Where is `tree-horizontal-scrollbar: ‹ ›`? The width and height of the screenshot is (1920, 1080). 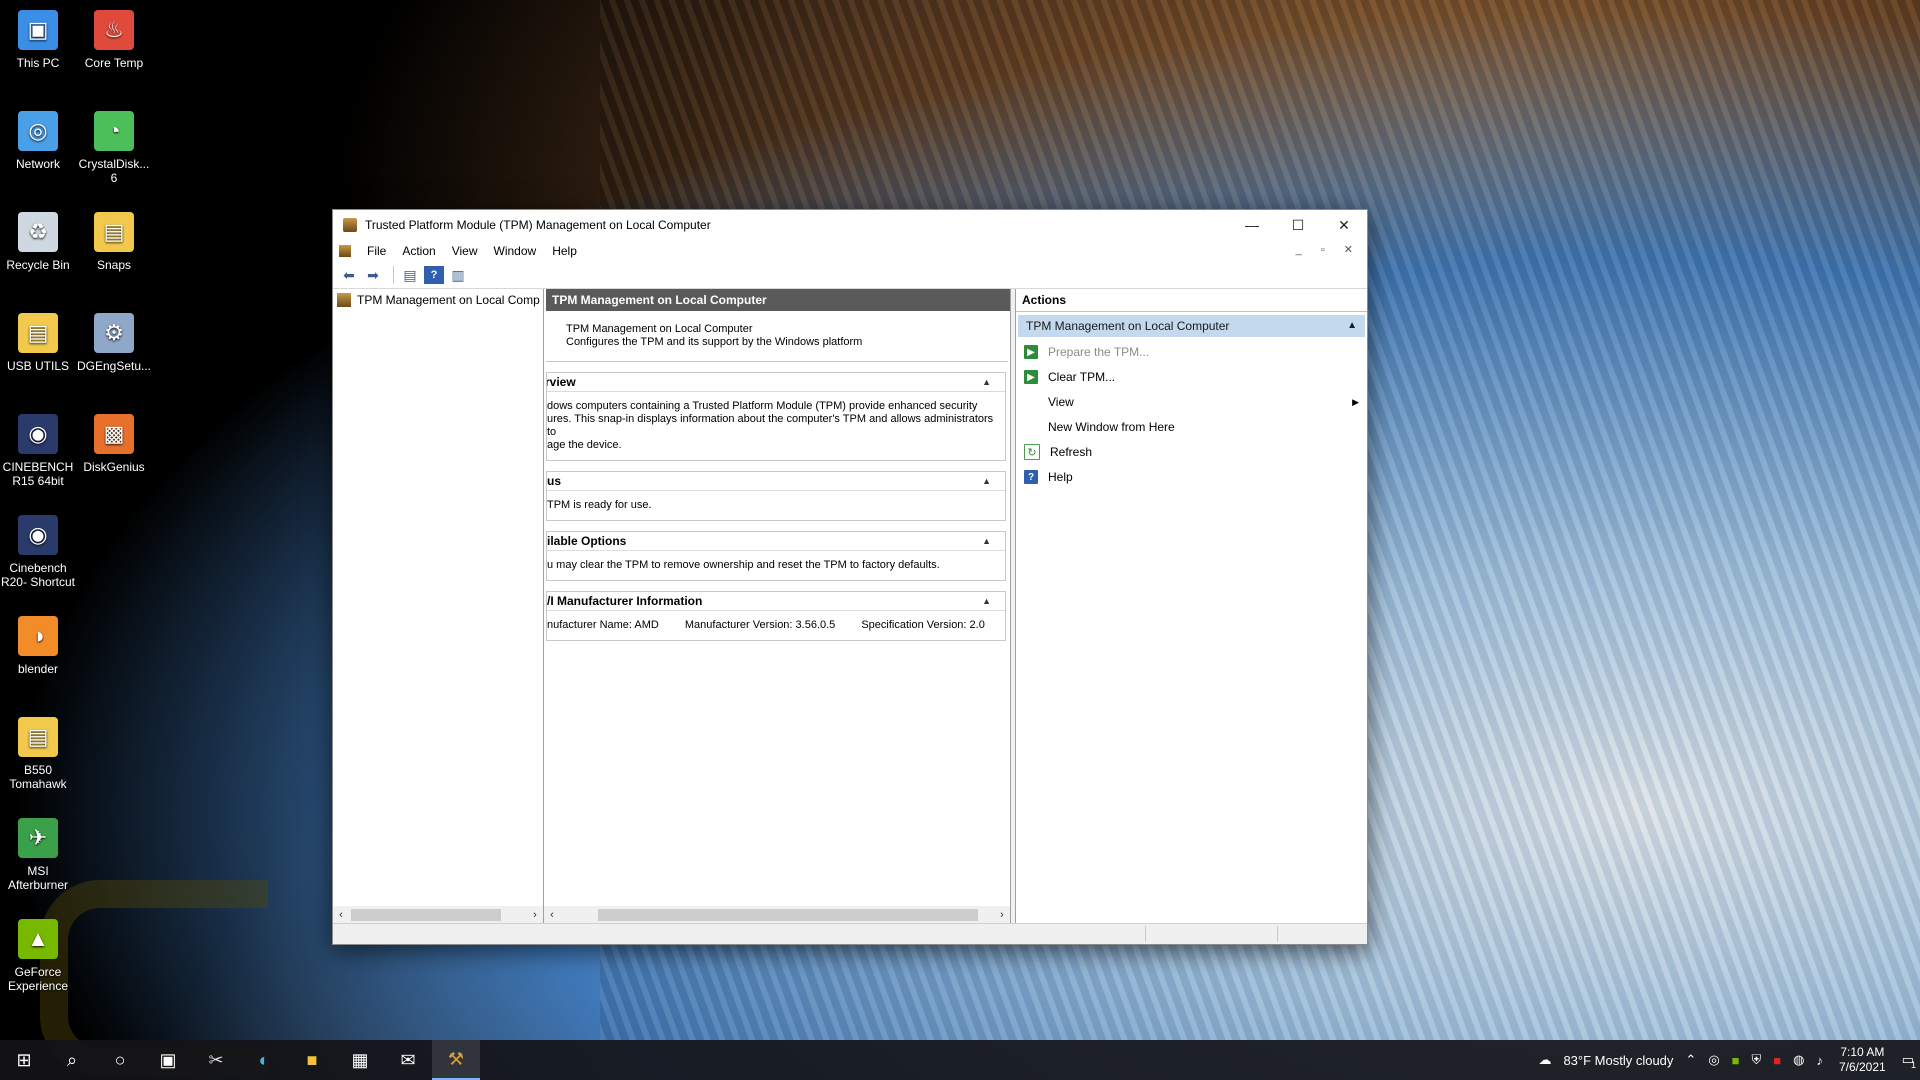 tree-horizontal-scrollbar: ‹ › is located at coordinates (438, 915).